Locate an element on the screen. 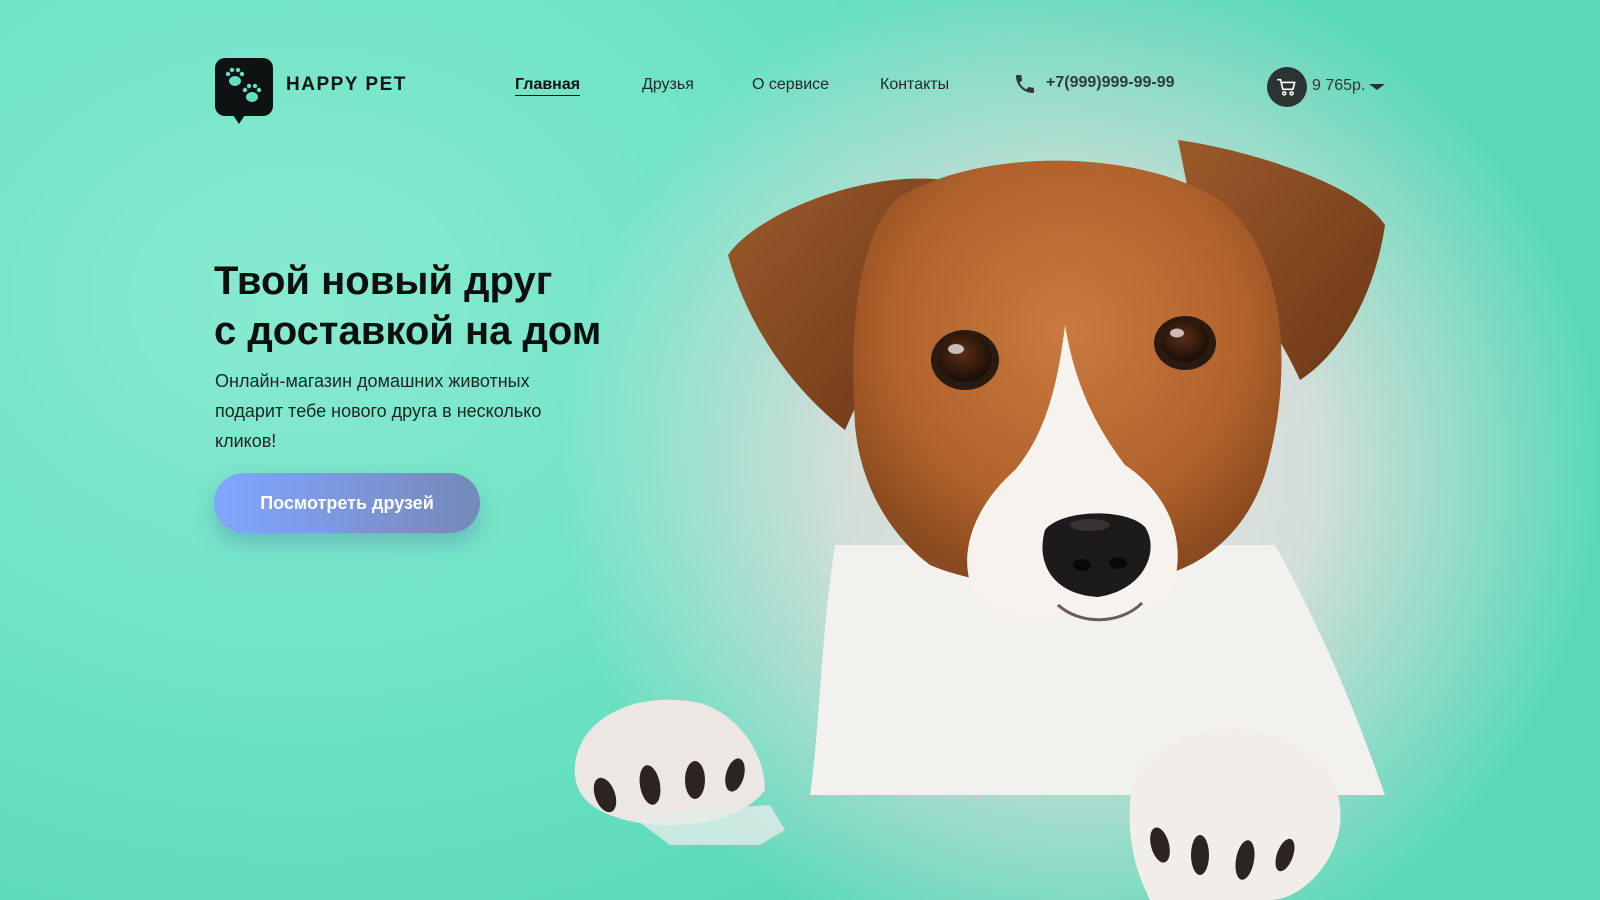 The height and width of the screenshot is (900, 1600). phone-icon is located at coordinates (1025, 86).